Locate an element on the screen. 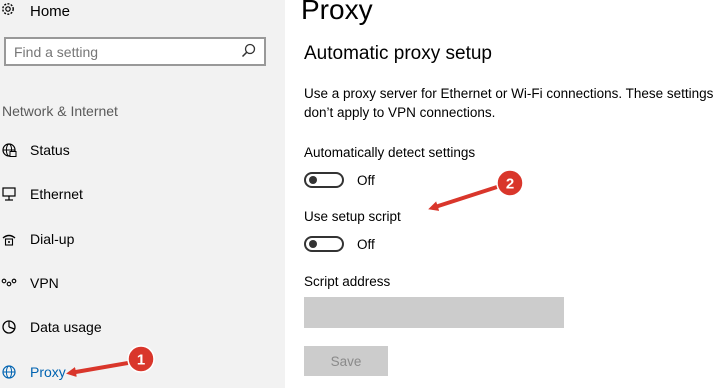 This screenshot has width=723, height=388. sidebar-item-vpn: VPN is located at coordinates (29, 283).